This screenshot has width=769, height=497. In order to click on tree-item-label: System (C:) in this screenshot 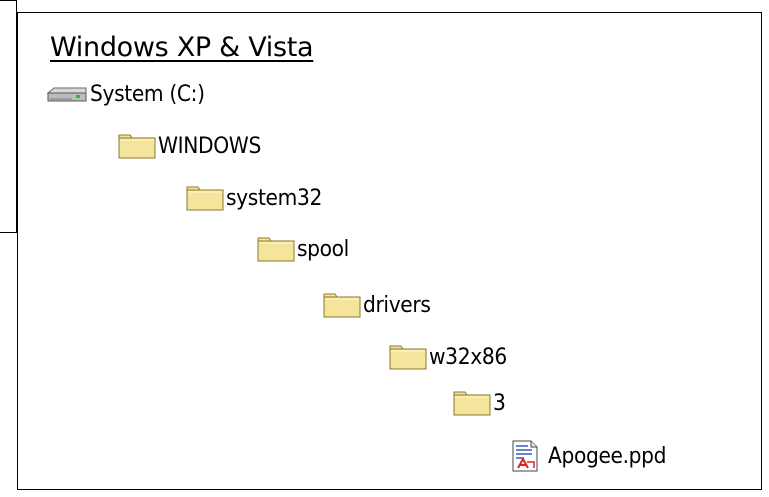, I will do `click(147, 94)`.